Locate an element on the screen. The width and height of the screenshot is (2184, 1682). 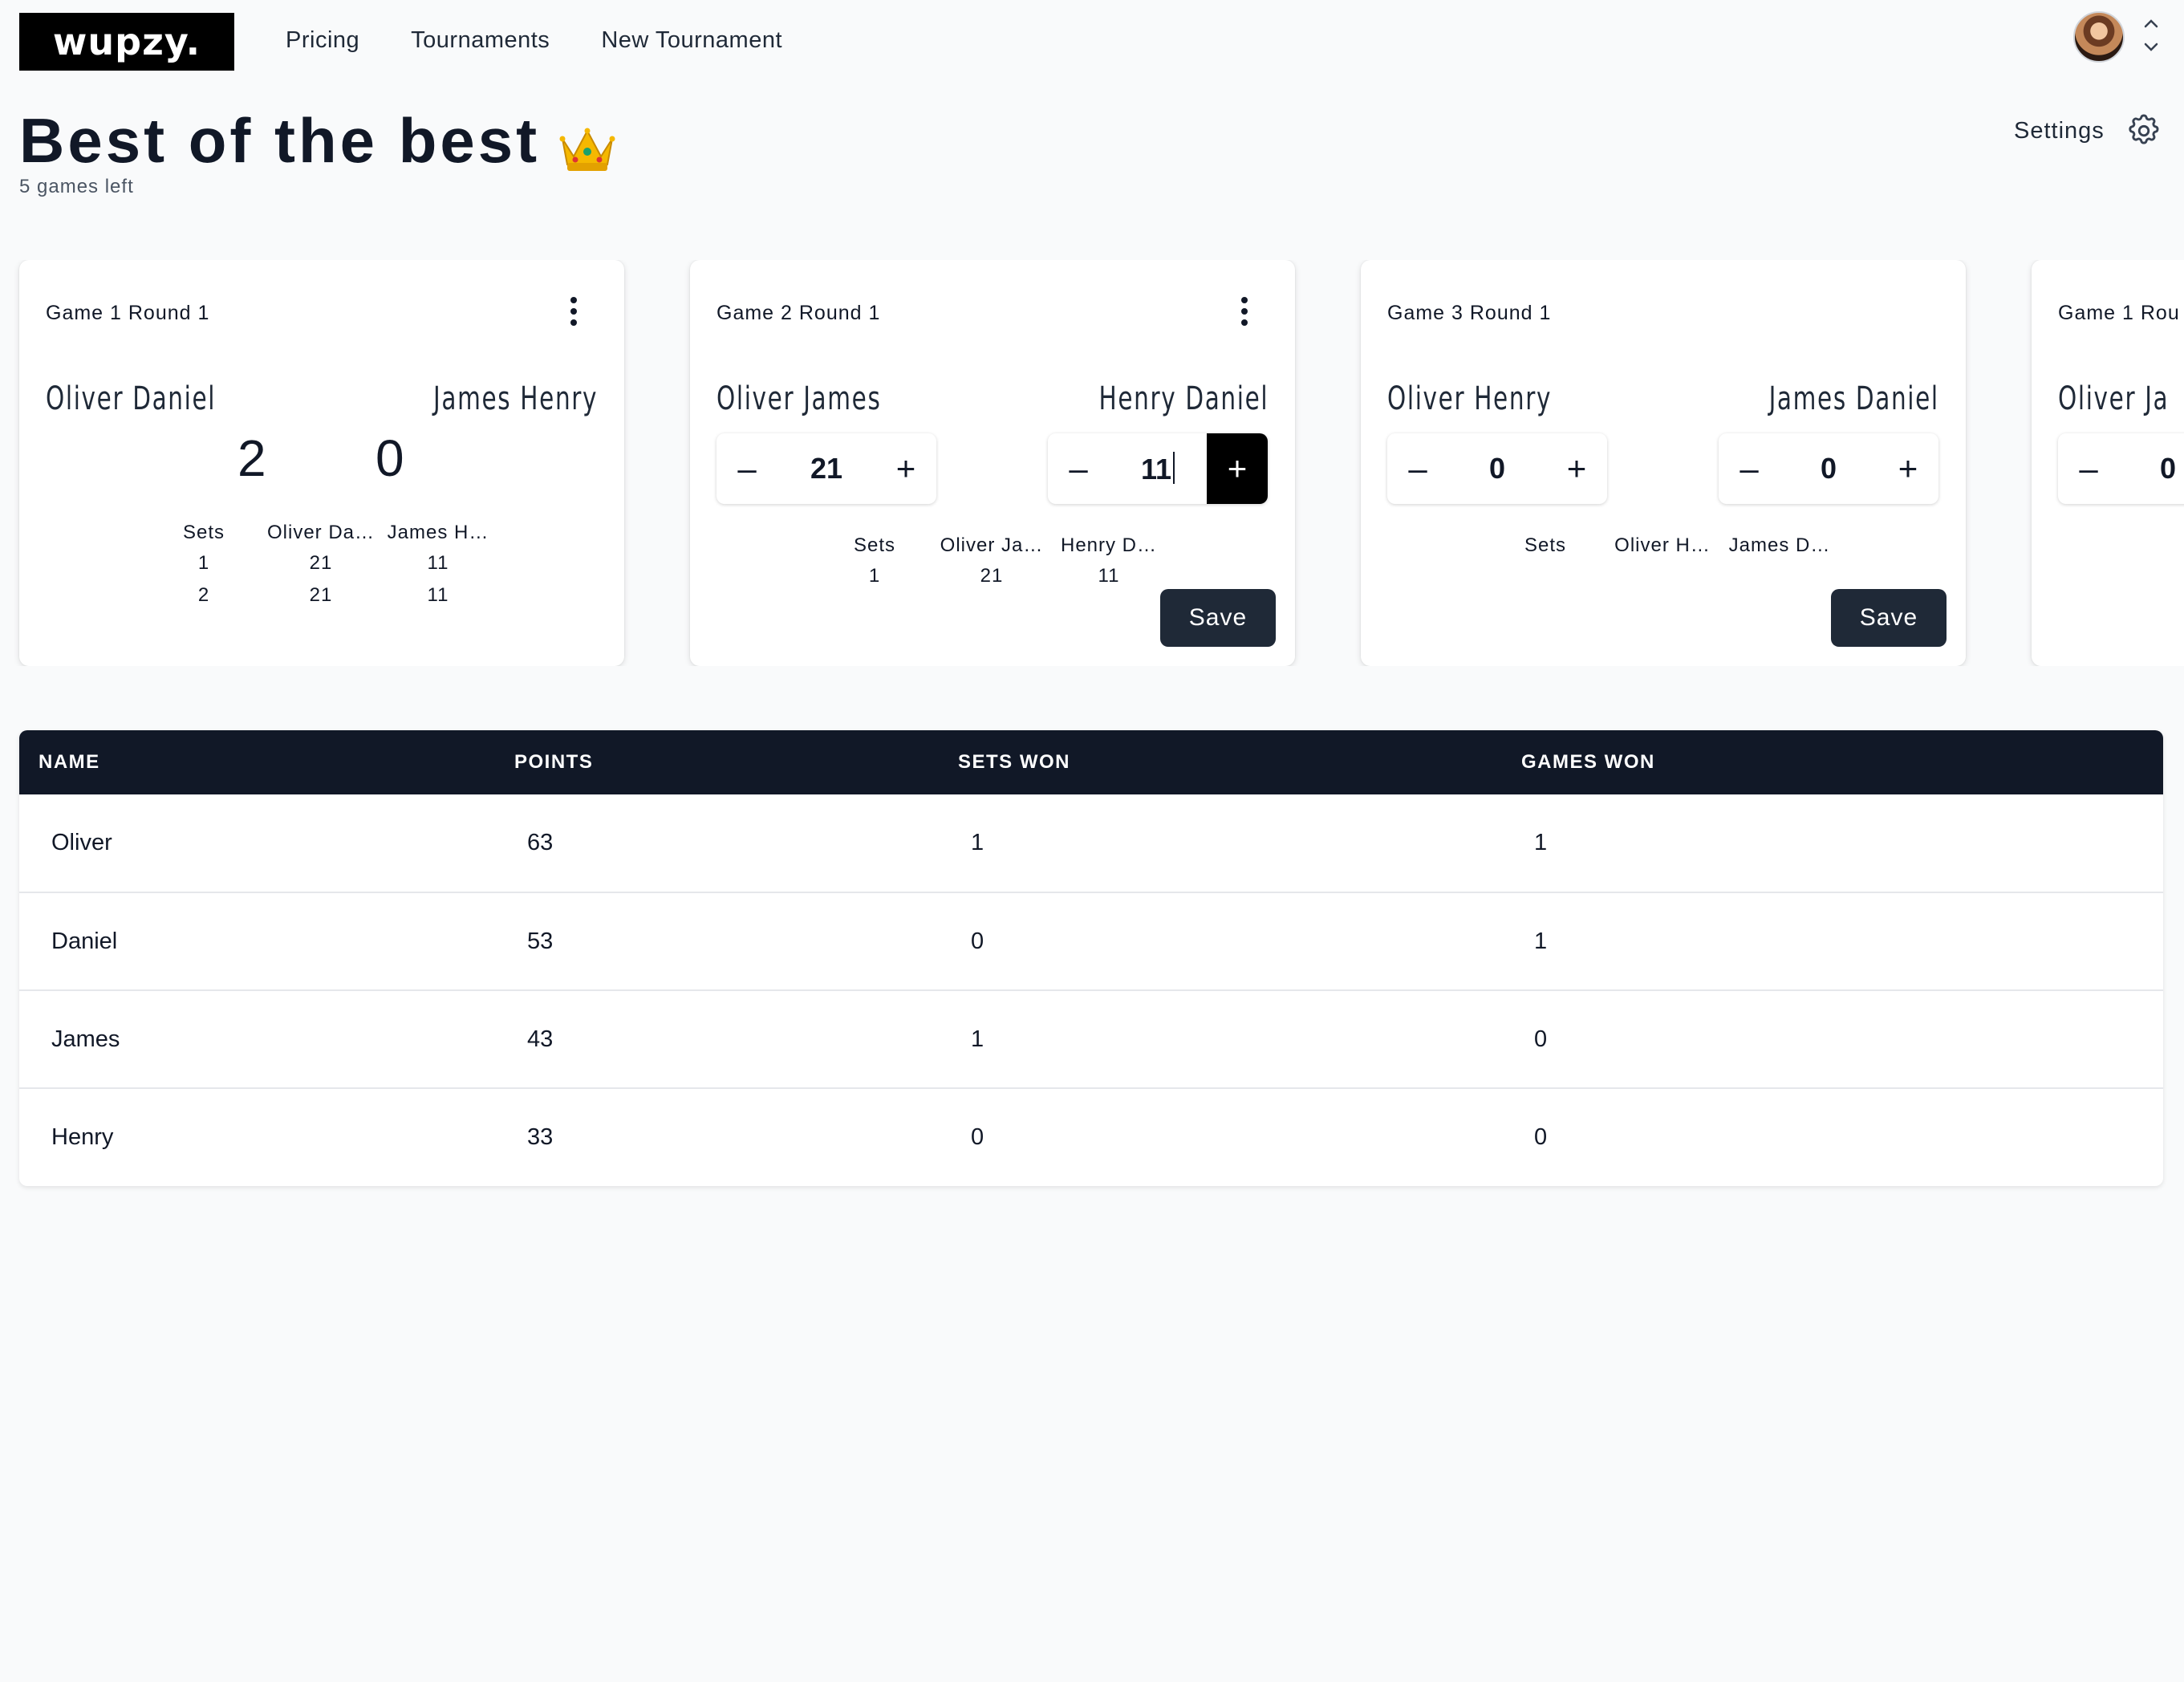
main-nav: Pricing Tournaments New Tournament is located at coordinates (534, 40).